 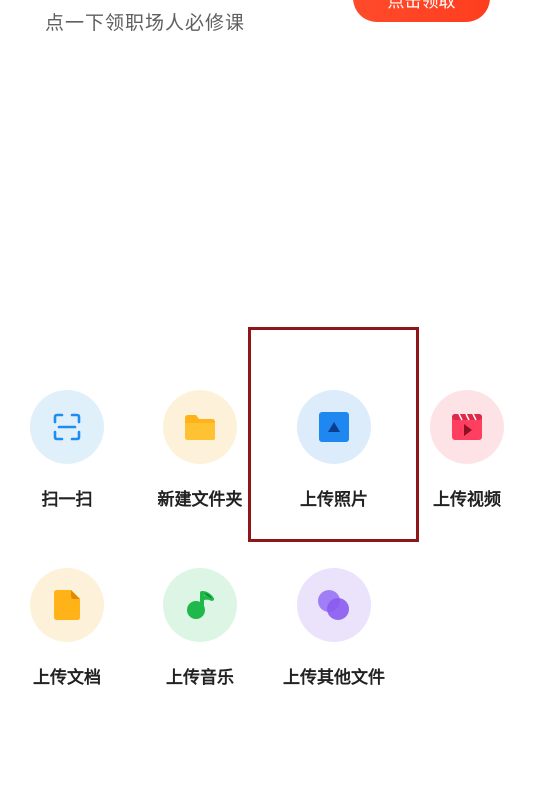 I want to click on upload-other-files-label: 上传其他文件, so click(x=334, y=678).